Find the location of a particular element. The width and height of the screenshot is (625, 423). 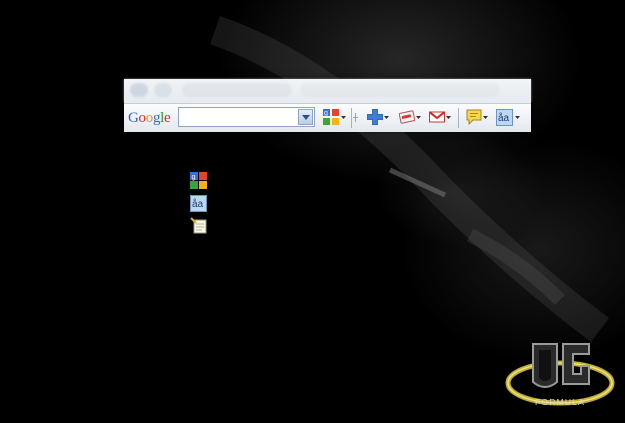

google-four-color-icon: g is located at coordinates (331, 117).